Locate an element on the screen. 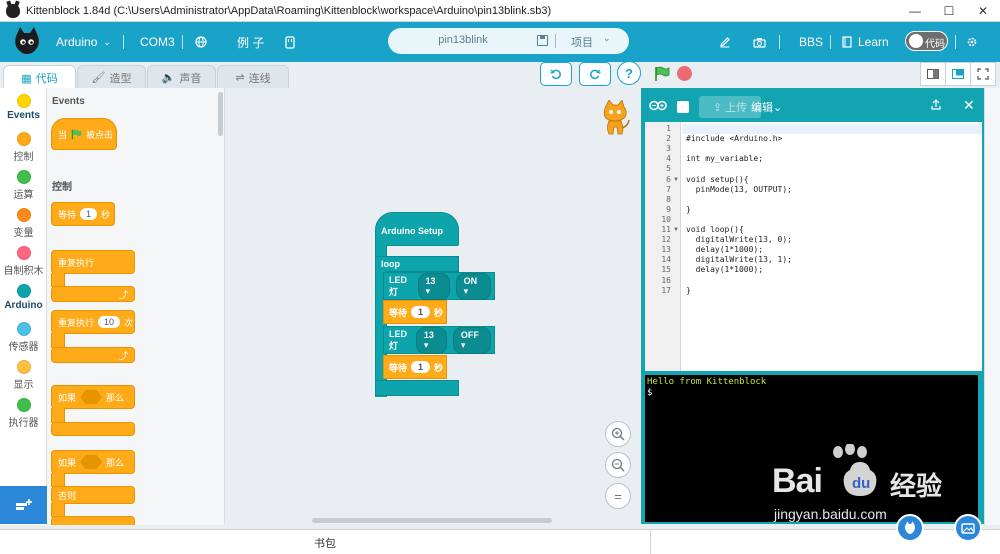 The height and width of the screenshot is (554, 1000). backpack-button: 书包 is located at coordinates (325, 543).